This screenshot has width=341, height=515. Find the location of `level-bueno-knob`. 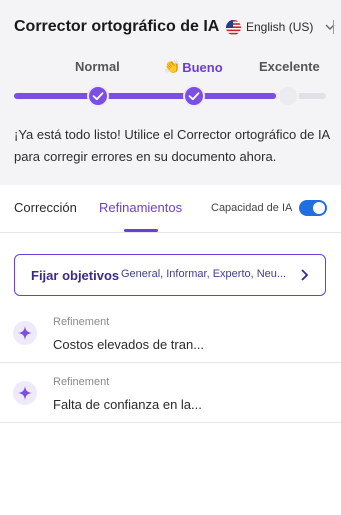

level-bueno-knob is located at coordinates (194, 96).